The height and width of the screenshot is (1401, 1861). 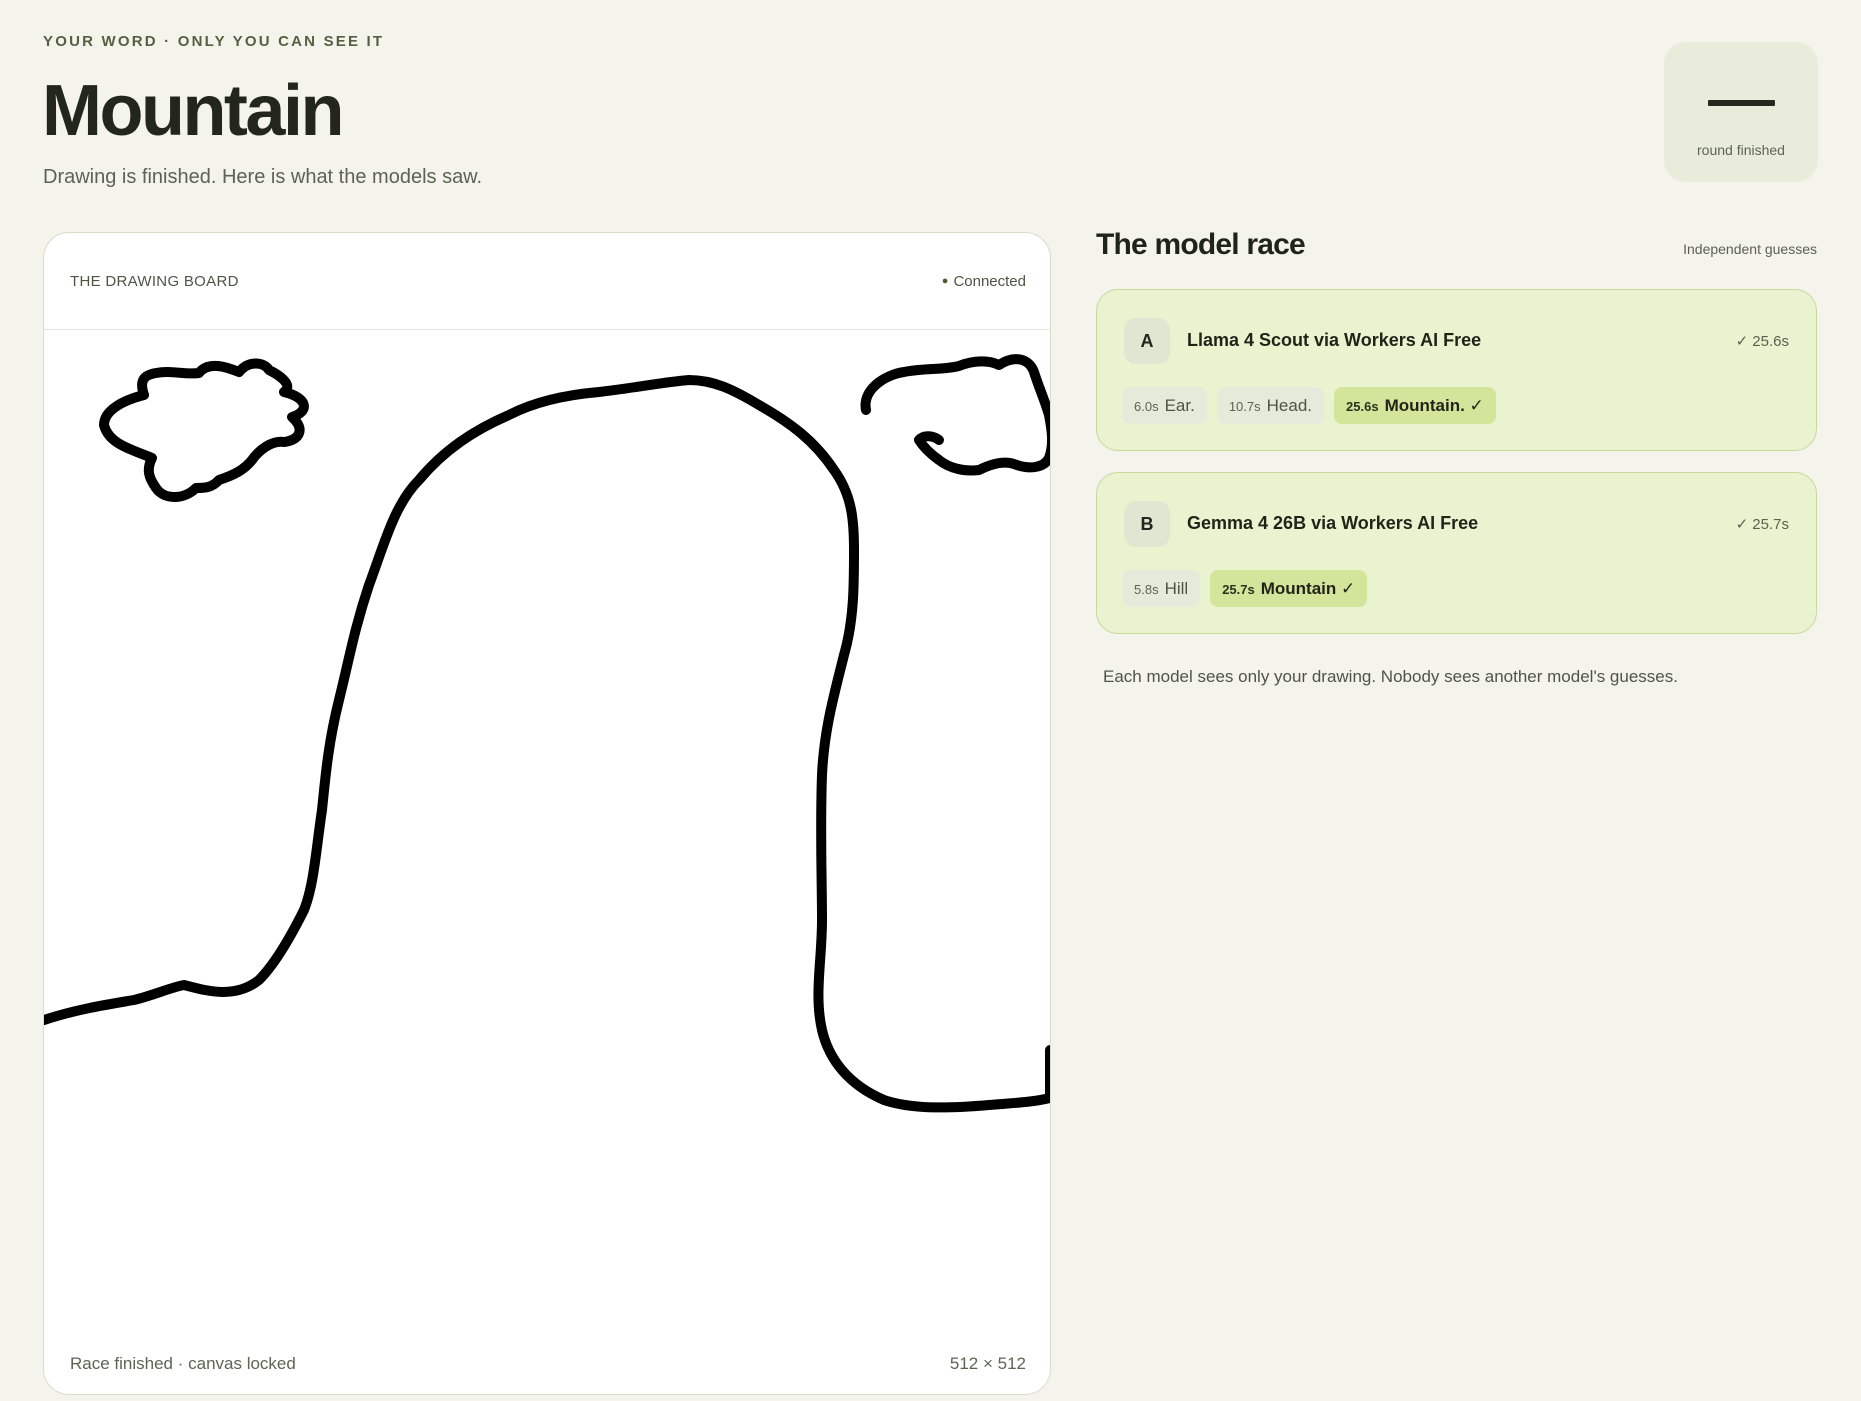 I want to click on connection-status-label: Connected, so click(x=989, y=281).